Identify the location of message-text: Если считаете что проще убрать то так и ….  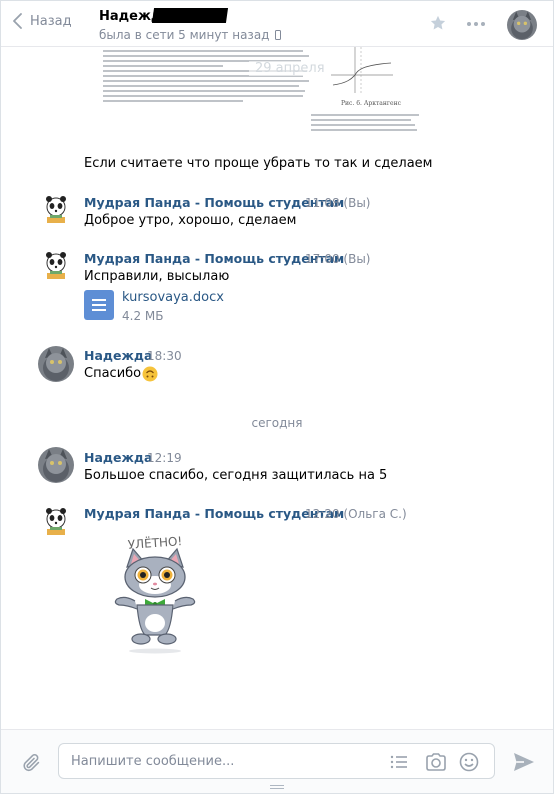
(258, 163).